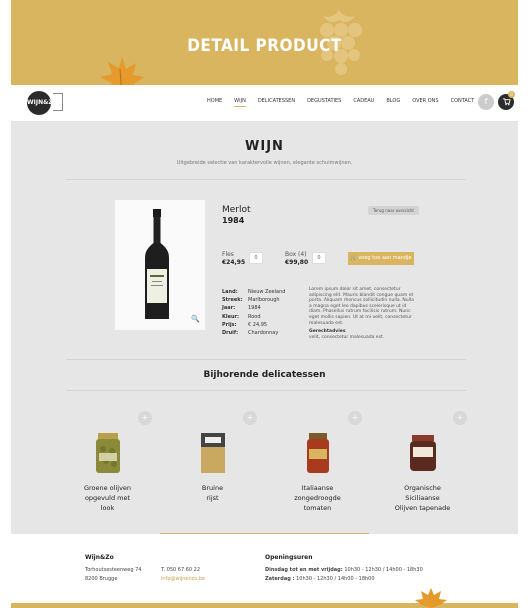 This screenshot has width=529, height=608. I want to click on footer-hours-title: Openingsuren, so click(289, 557).